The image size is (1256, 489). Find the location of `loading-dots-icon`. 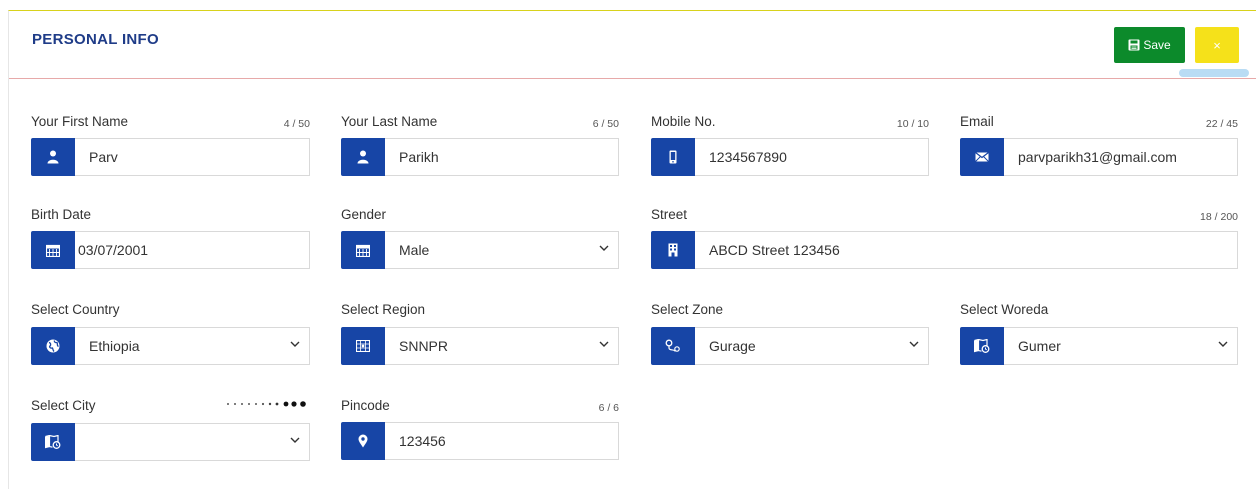

loading-dots-icon is located at coordinates (268, 404).